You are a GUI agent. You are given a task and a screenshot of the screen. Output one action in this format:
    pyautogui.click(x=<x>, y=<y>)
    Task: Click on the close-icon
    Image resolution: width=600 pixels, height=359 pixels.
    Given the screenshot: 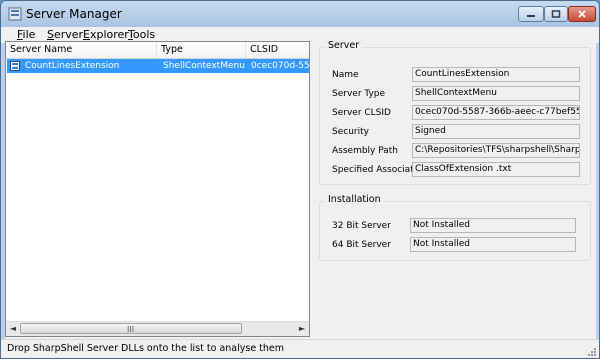 What is the action you would take?
    pyautogui.click(x=582, y=14)
    